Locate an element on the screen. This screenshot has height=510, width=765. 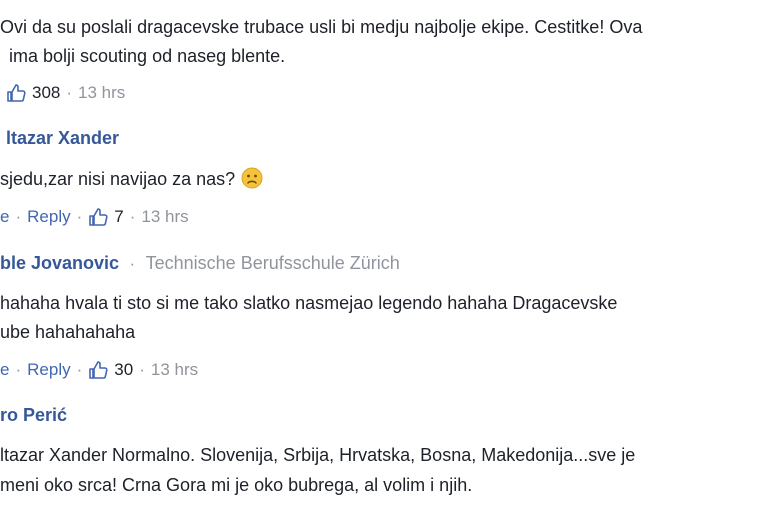
comment-3-actions: e · Reply · 30 · 13 hrs is located at coordinates (99, 370).